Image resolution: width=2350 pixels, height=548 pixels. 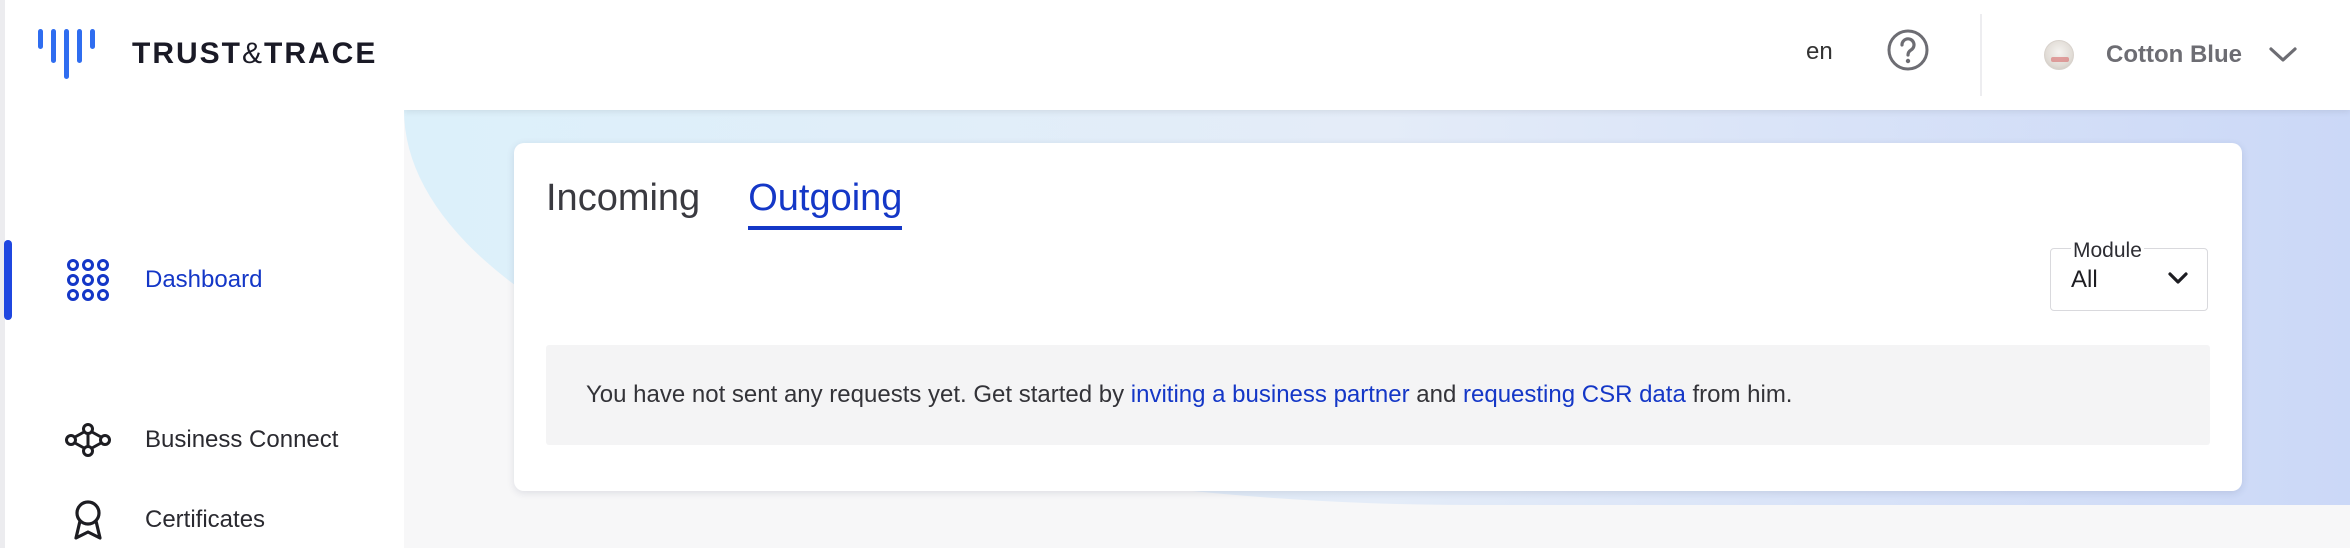 I want to click on invite-business-partner-link: inviting a business partner, so click(x=1270, y=395).